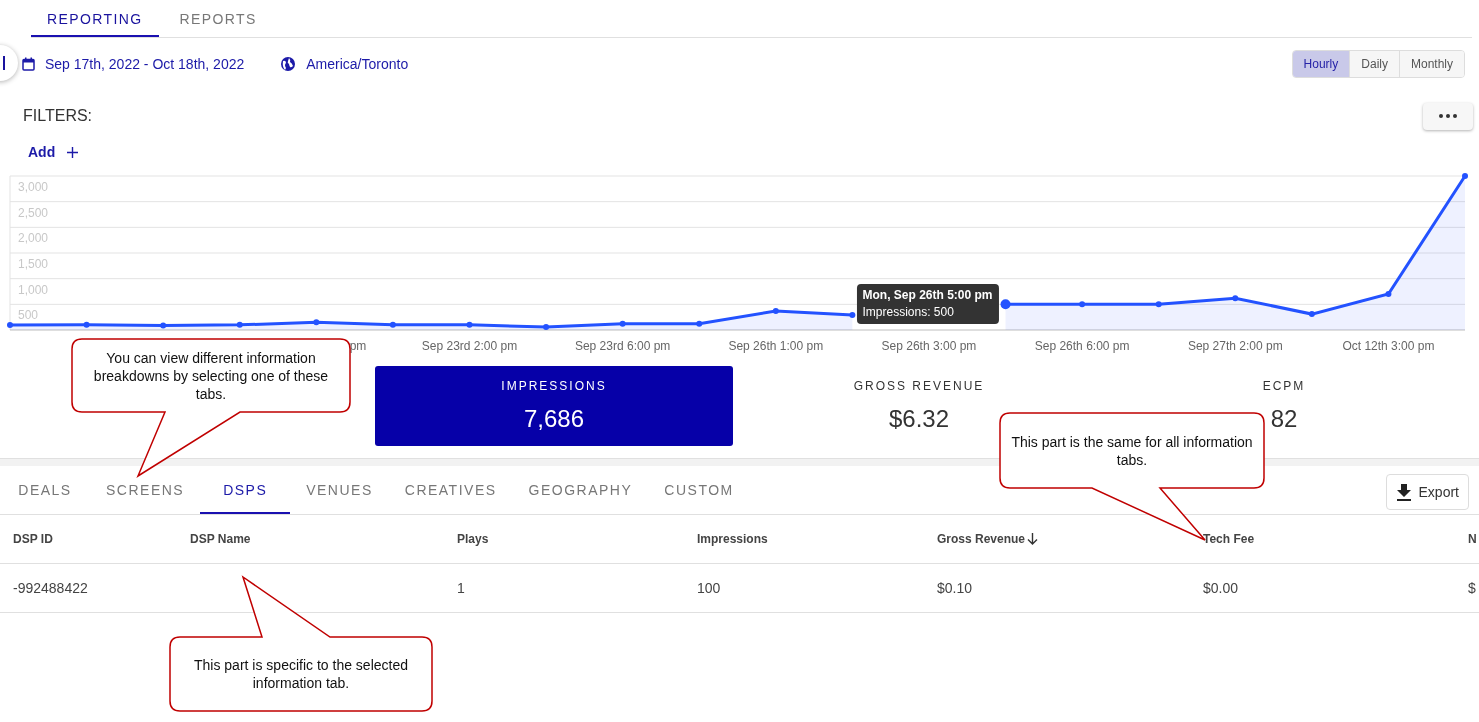 Image resolution: width=1479 pixels, height=722 pixels. I want to click on download-icon, so click(1403, 492).